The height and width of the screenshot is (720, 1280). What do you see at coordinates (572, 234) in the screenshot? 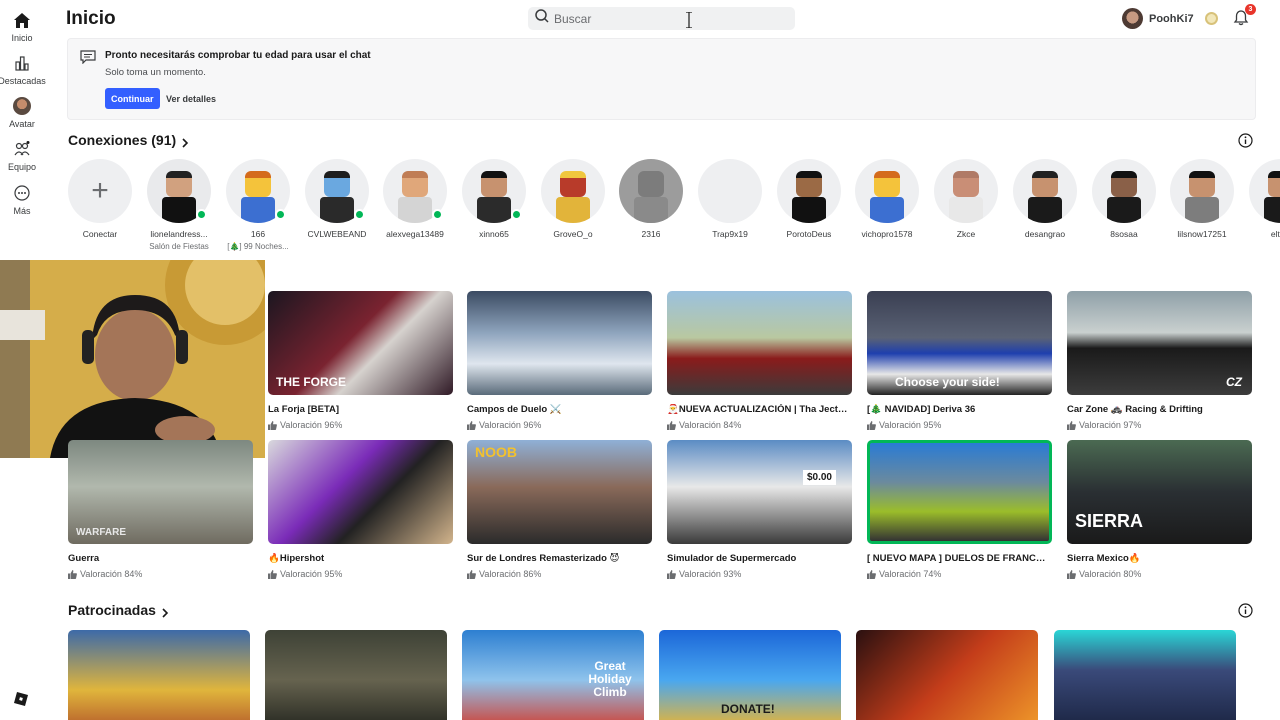
I see `connection-name: GroveO_o` at bounding box center [572, 234].